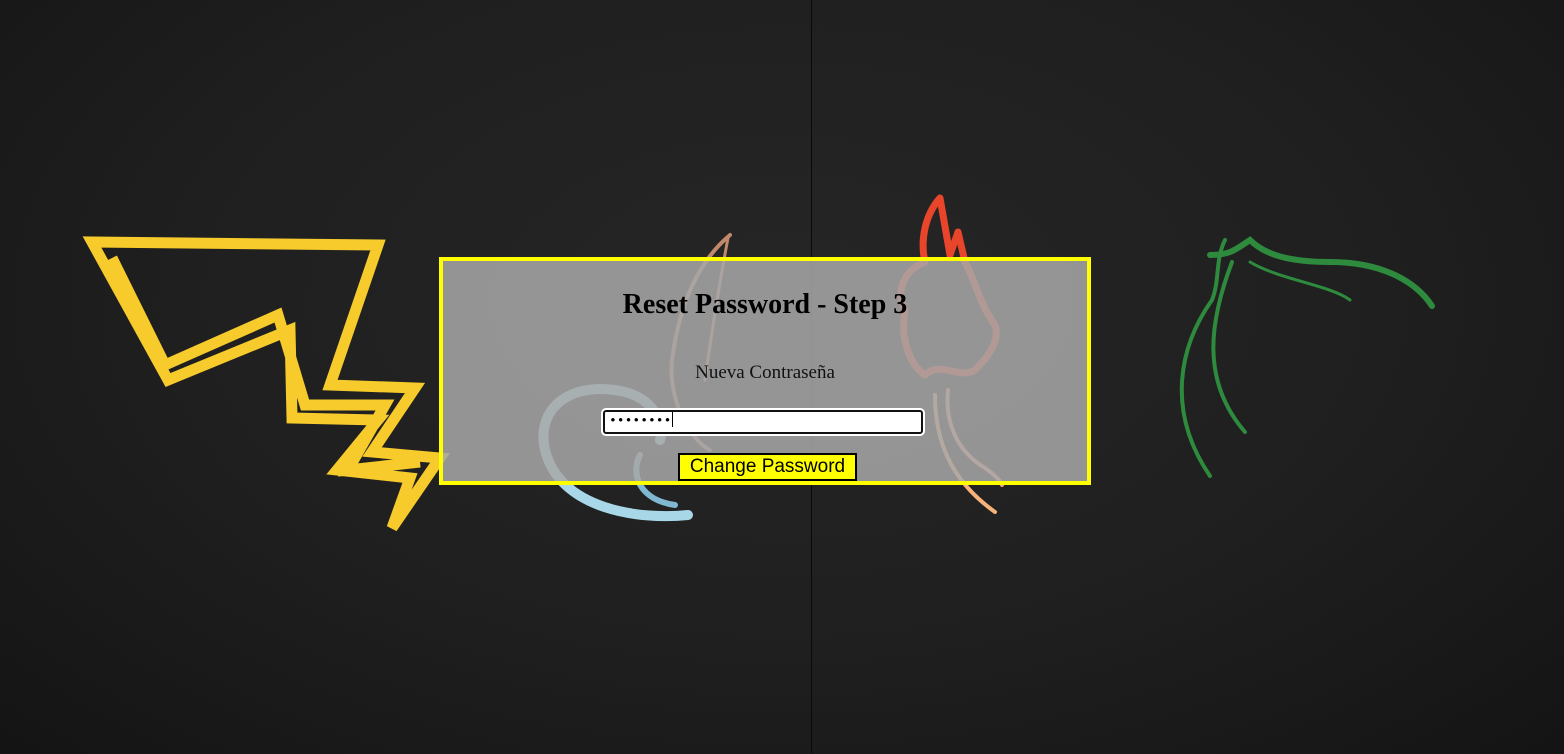 Image resolution: width=1564 pixels, height=754 pixels. I want to click on page-title: Reset Password - Step 3, so click(765, 304).